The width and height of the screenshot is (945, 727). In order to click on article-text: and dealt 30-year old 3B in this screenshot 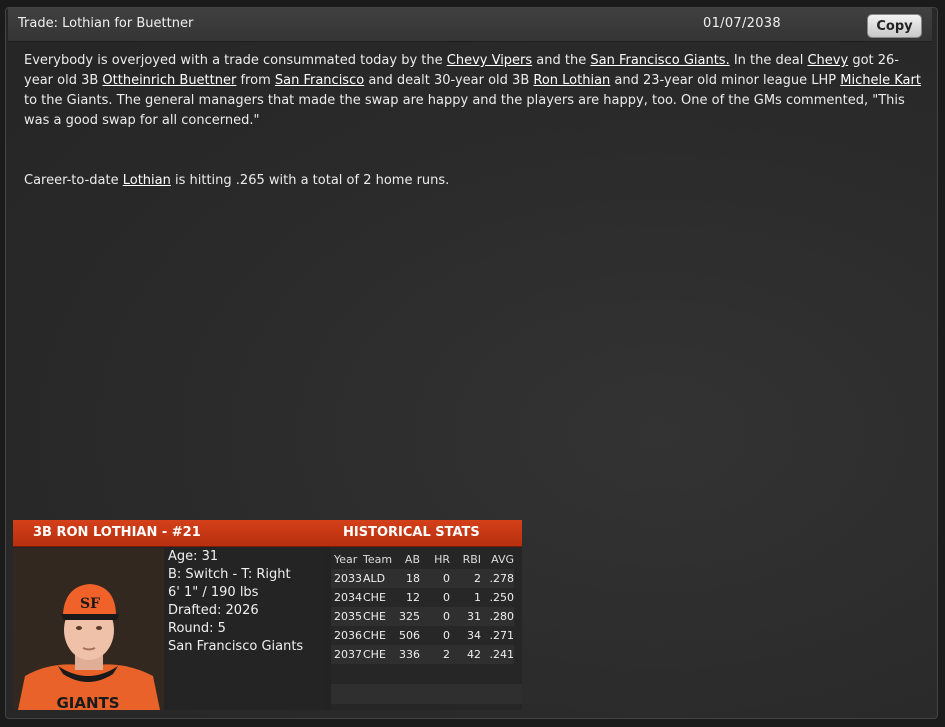, I will do `click(449, 80)`.